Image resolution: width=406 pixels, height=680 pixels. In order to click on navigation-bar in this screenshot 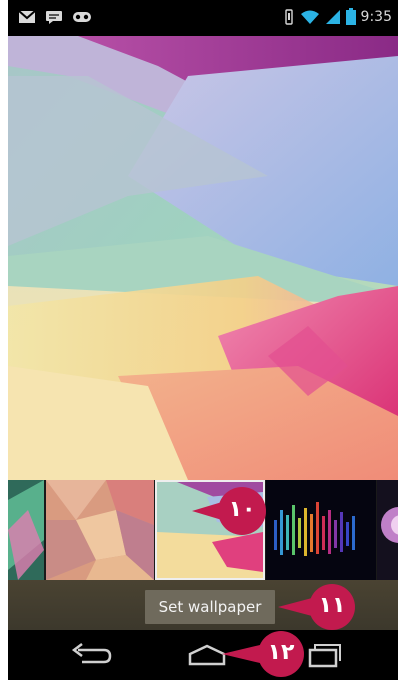, I will do `click(203, 655)`.